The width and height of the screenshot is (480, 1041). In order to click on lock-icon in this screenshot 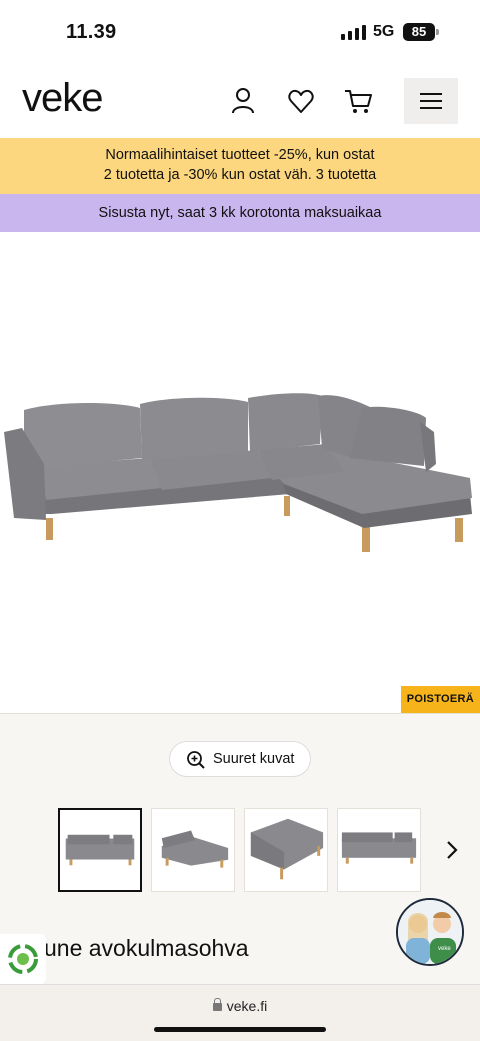, I will do `click(217, 1004)`.